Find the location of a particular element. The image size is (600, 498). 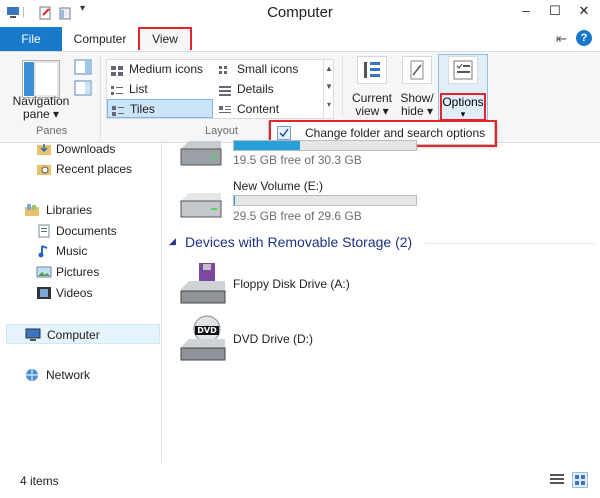

help-icon: ? is located at coordinates (584, 38).